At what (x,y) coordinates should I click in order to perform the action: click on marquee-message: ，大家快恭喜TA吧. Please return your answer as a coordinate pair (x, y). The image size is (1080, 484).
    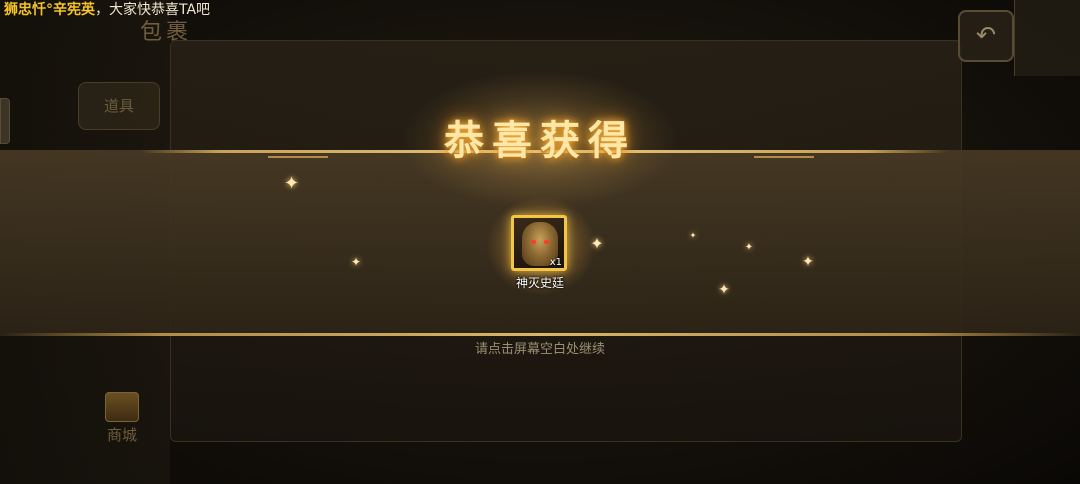
    Looking at the image, I should click on (153, 10).